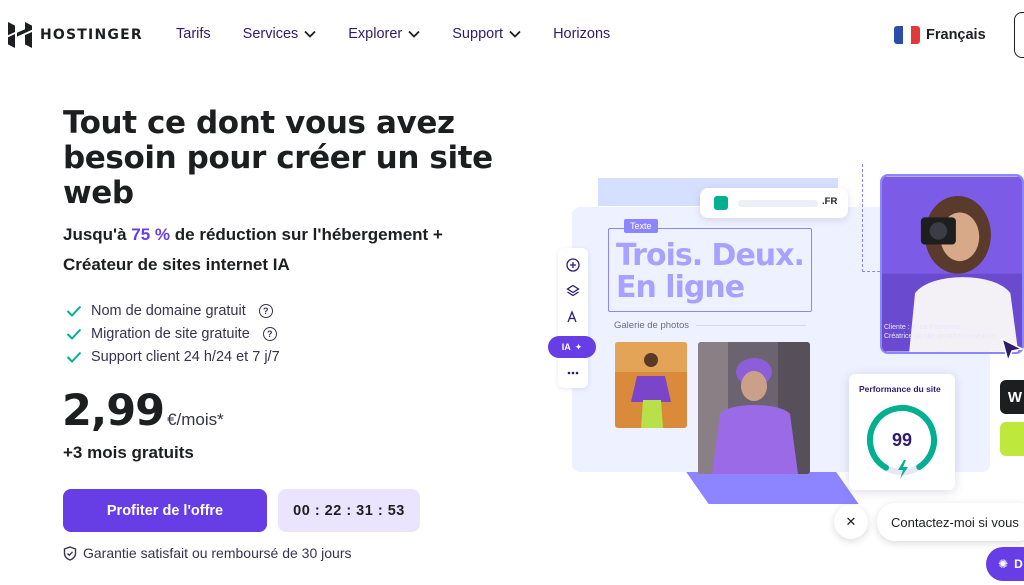 The image size is (1024, 585). What do you see at coordinates (572, 347) in the screenshot?
I see `ai-button: IA ✦` at bounding box center [572, 347].